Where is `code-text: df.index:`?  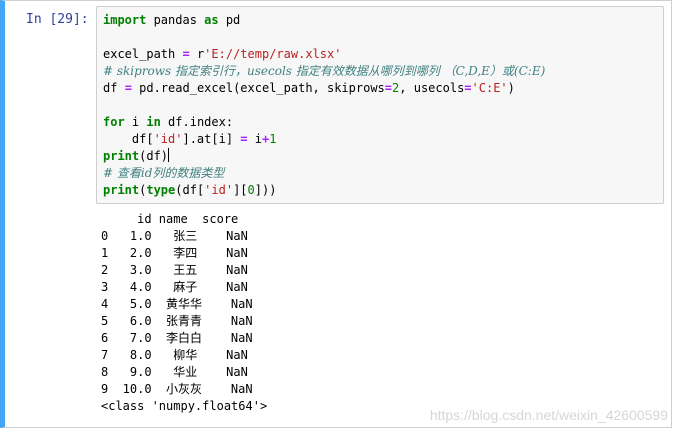
code-text: df.index: is located at coordinates (197, 122).